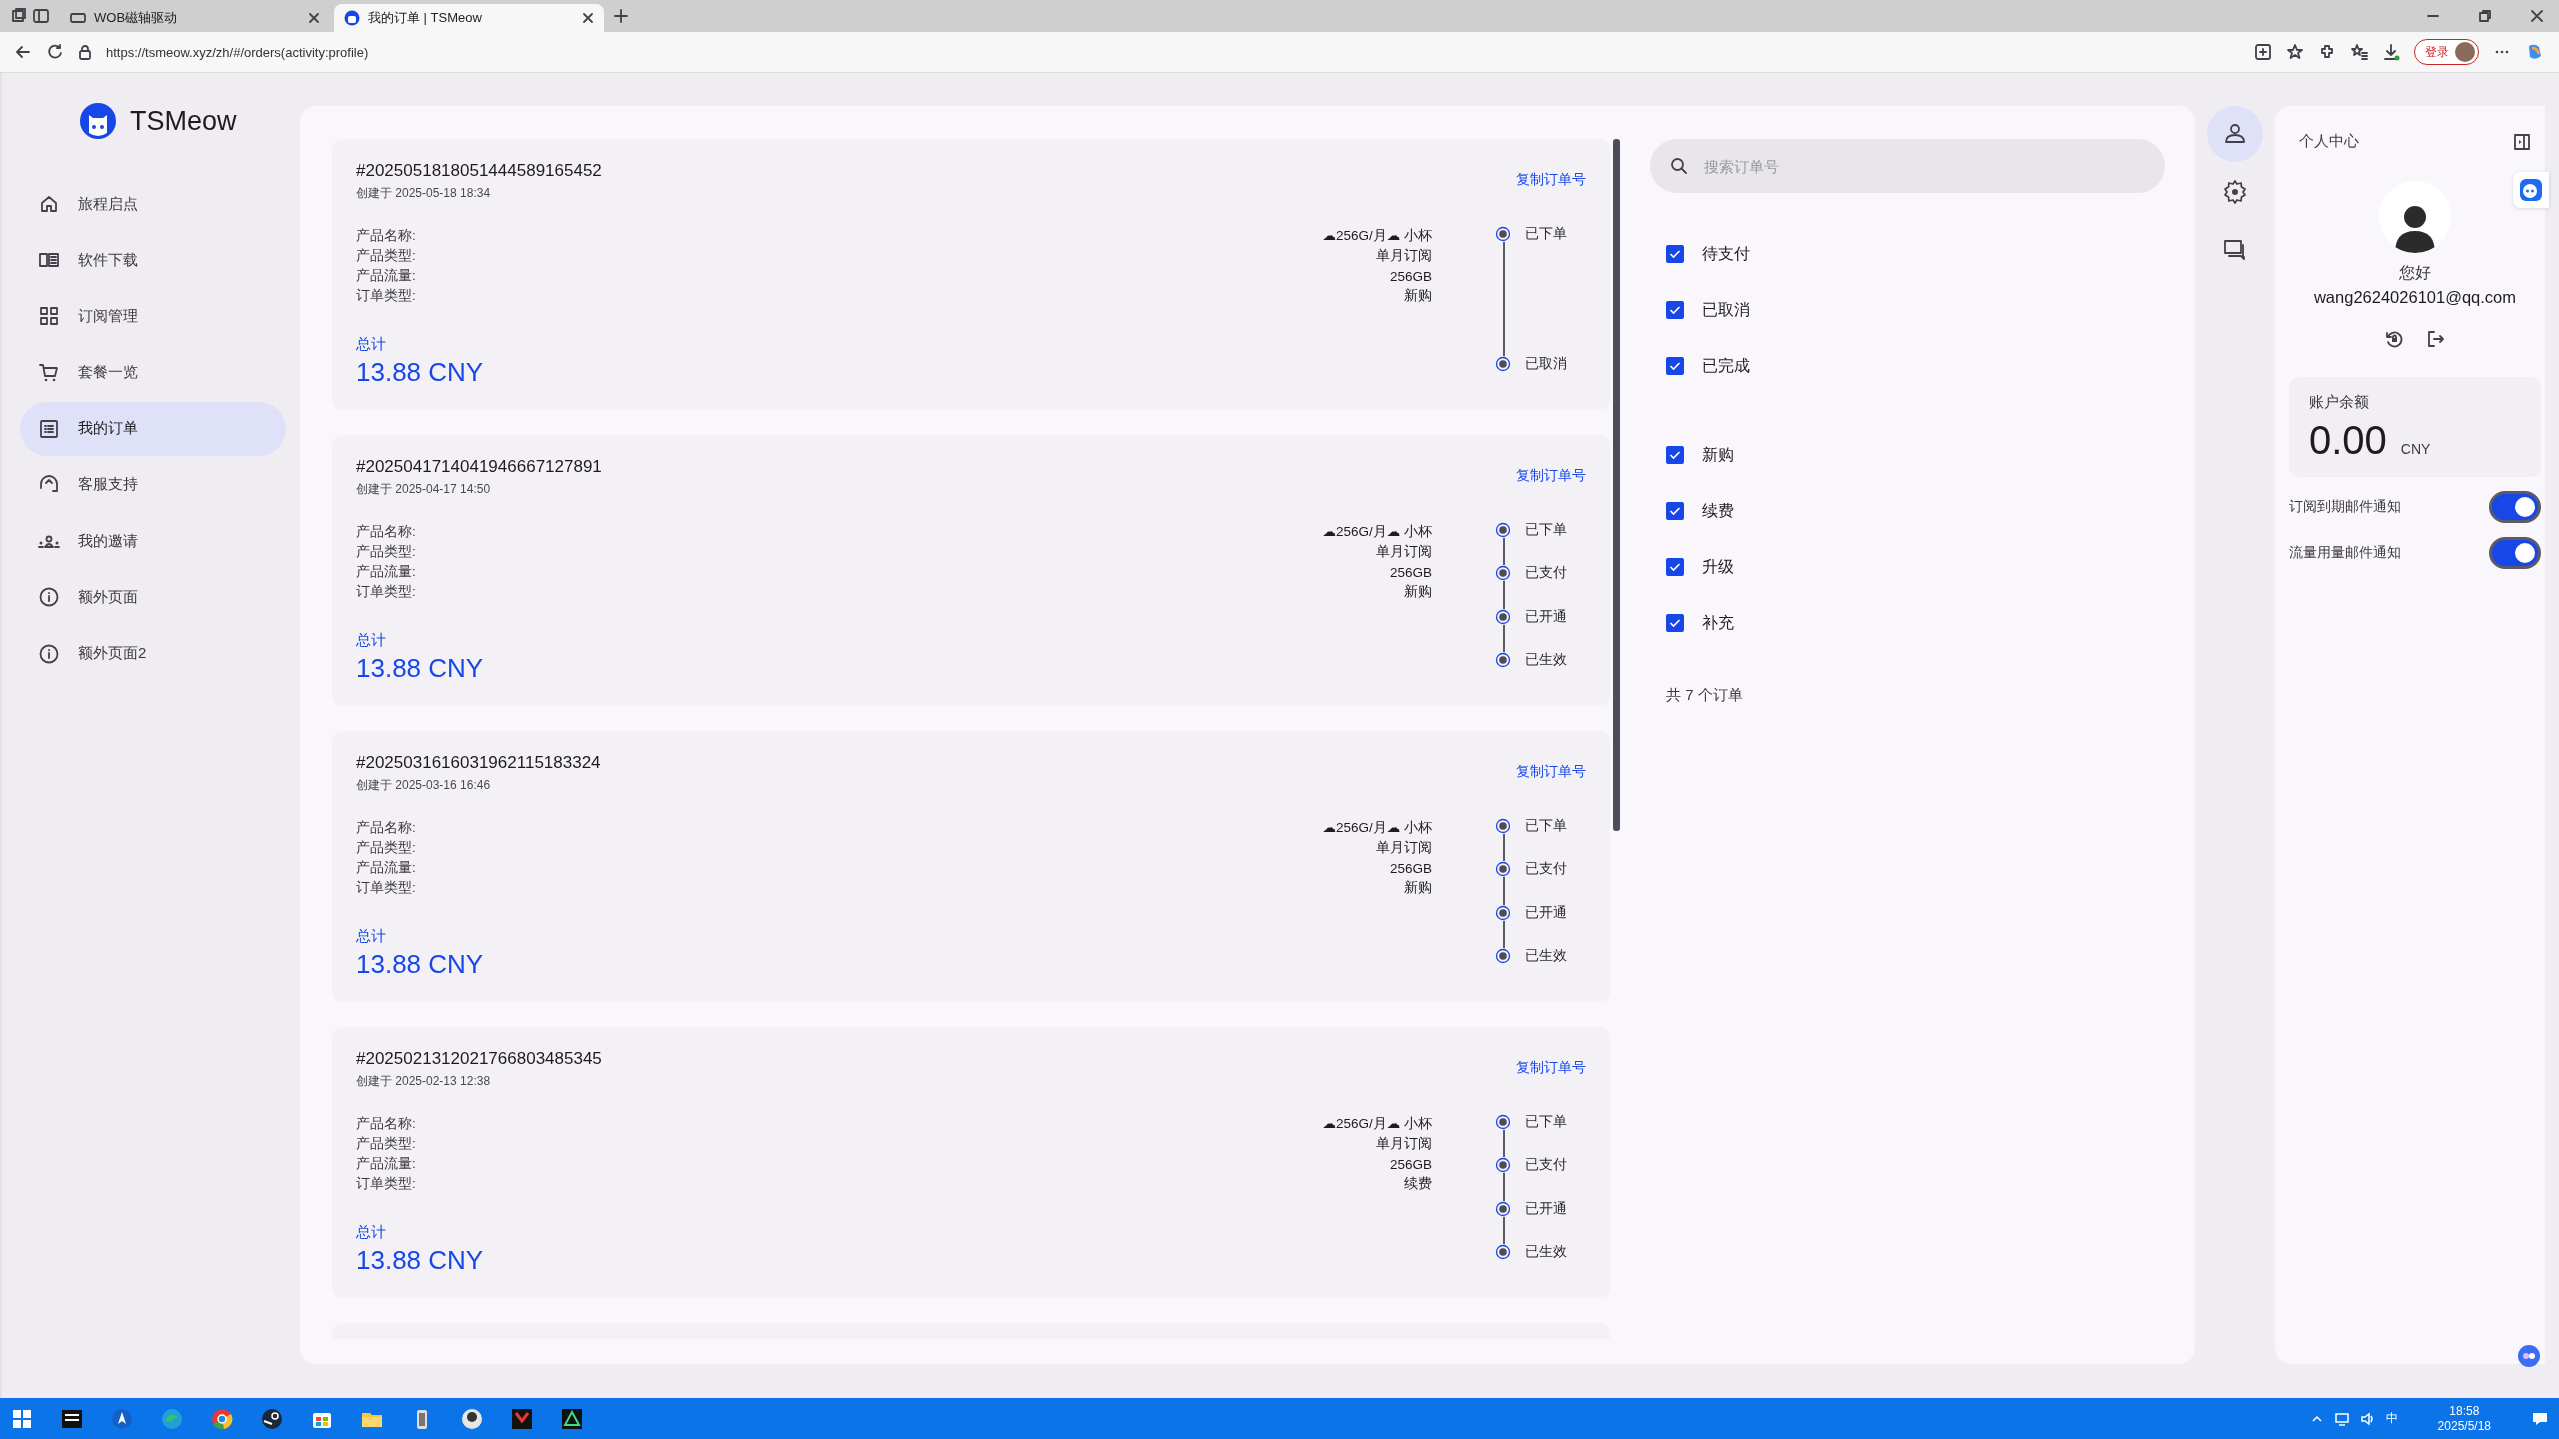 The height and width of the screenshot is (1439, 2559). Describe the element at coordinates (1726, 365) in the screenshot. I see `checkbox-label: 已完成` at that location.